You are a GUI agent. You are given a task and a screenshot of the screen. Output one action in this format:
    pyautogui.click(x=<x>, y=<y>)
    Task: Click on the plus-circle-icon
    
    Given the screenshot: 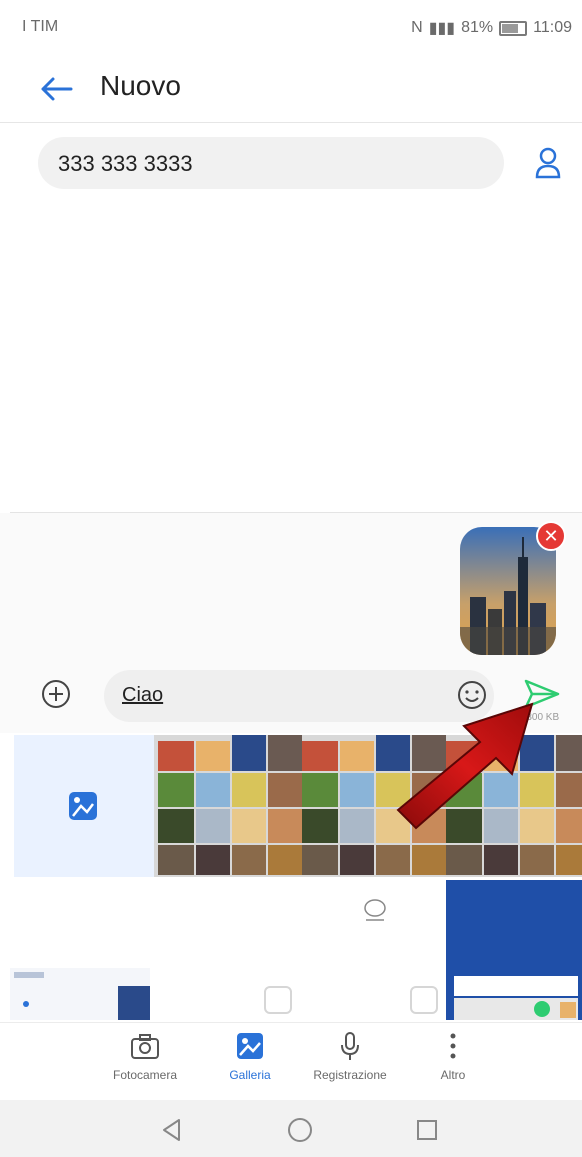 What is the action you would take?
    pyautogui.click(x=56, y=694)
    